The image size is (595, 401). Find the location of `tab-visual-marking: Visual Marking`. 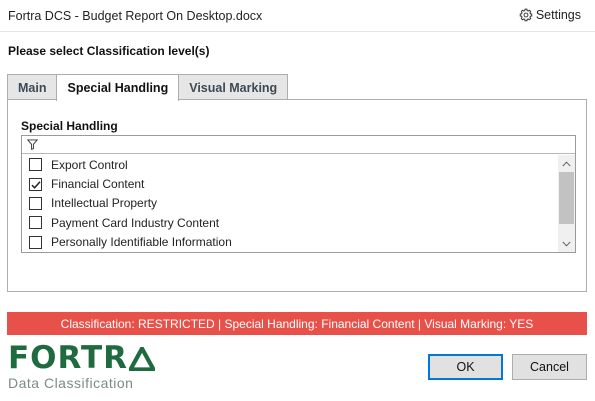

tab-visual-marking: Visual Marking is located at coordinates (233, 87).